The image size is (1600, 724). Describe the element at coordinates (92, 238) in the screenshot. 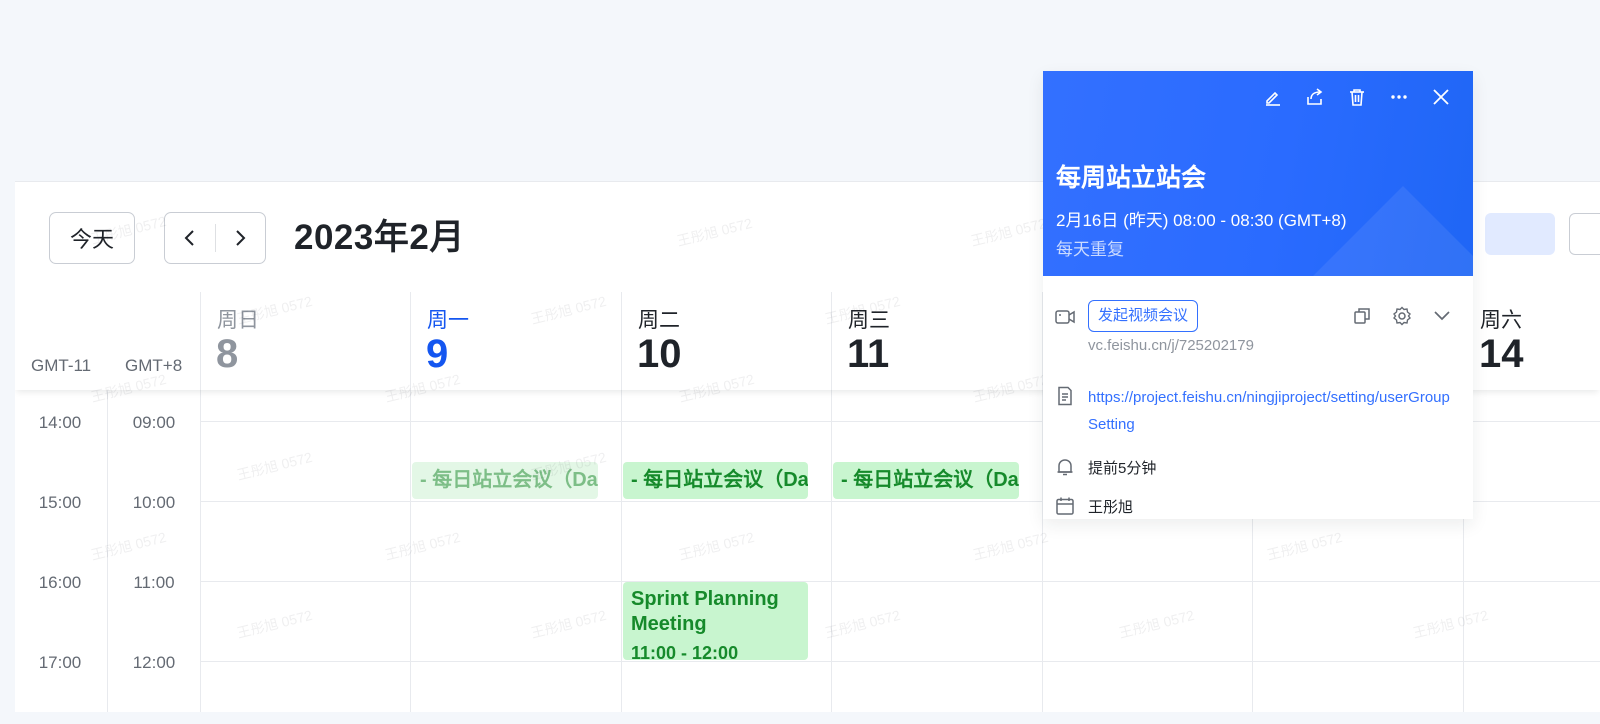

I see `today-button: 今天` at that location.